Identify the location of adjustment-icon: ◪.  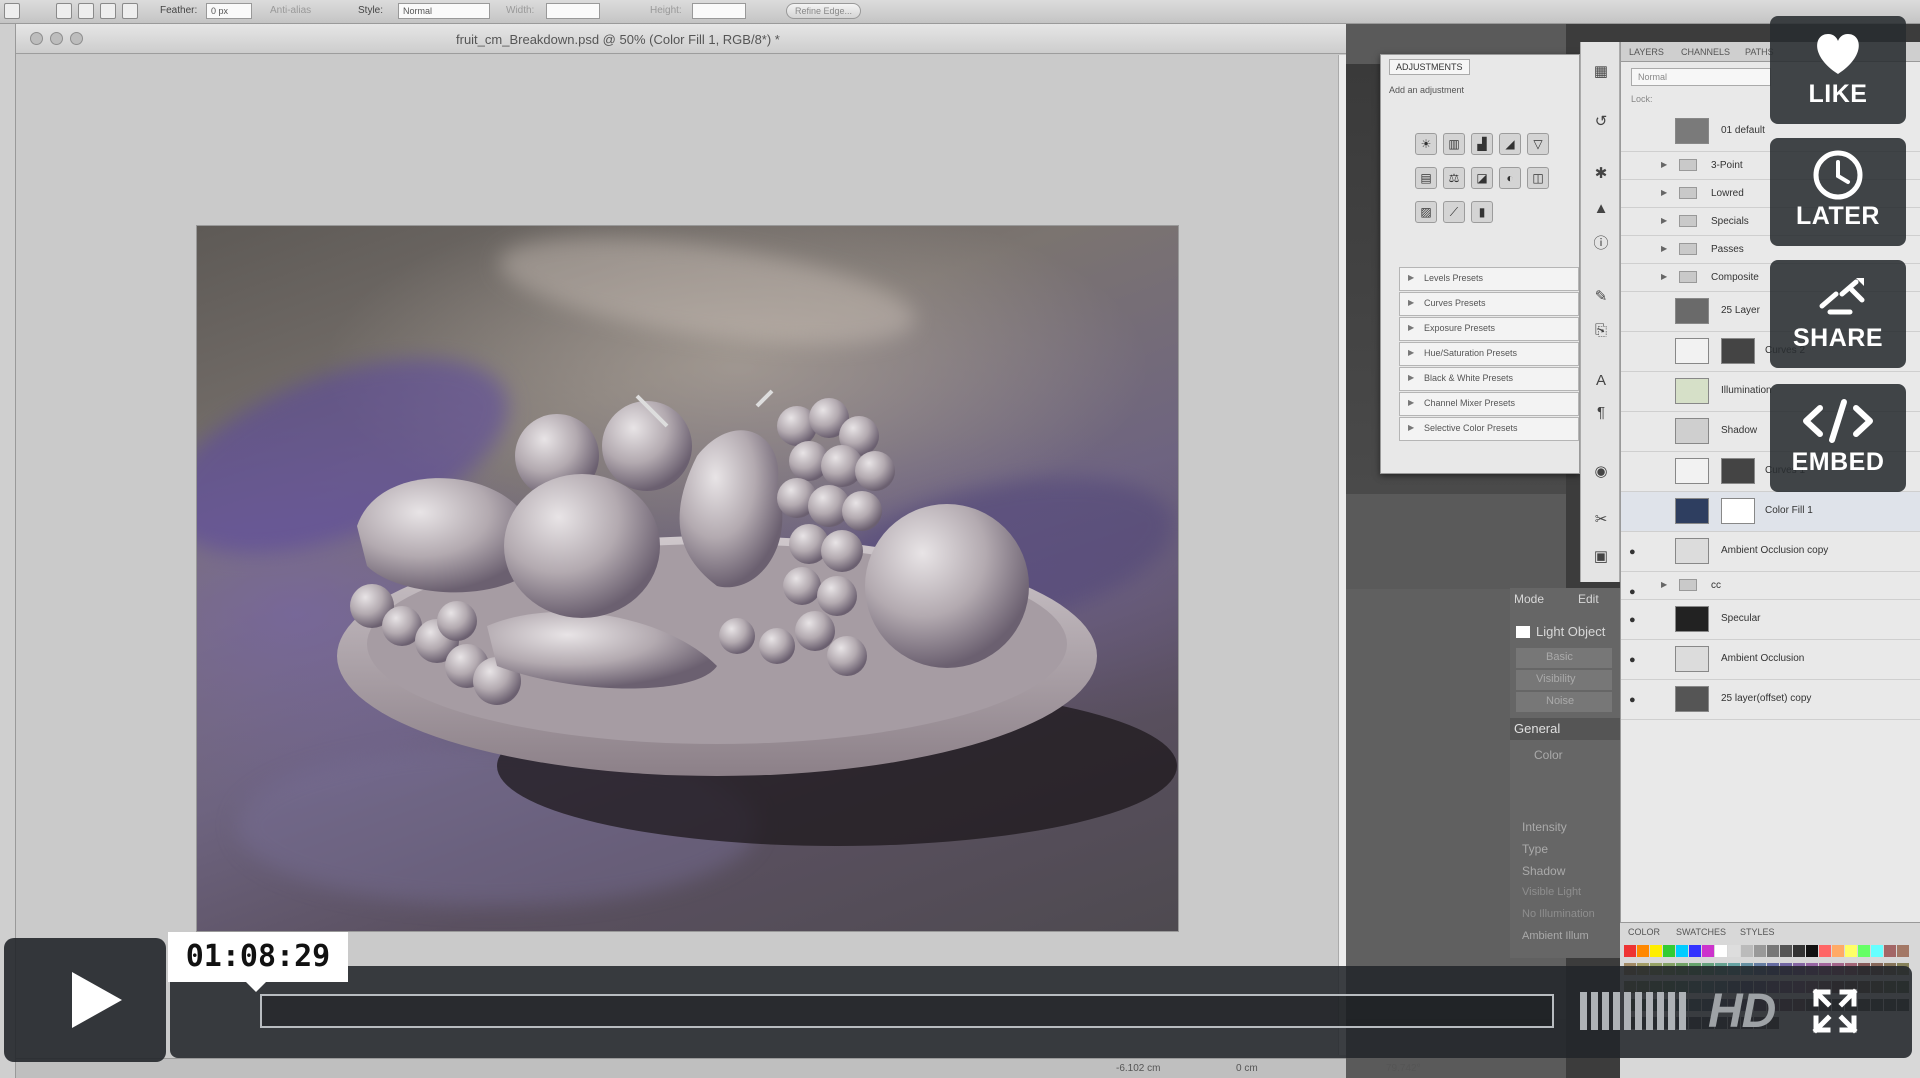
(1482, 178).